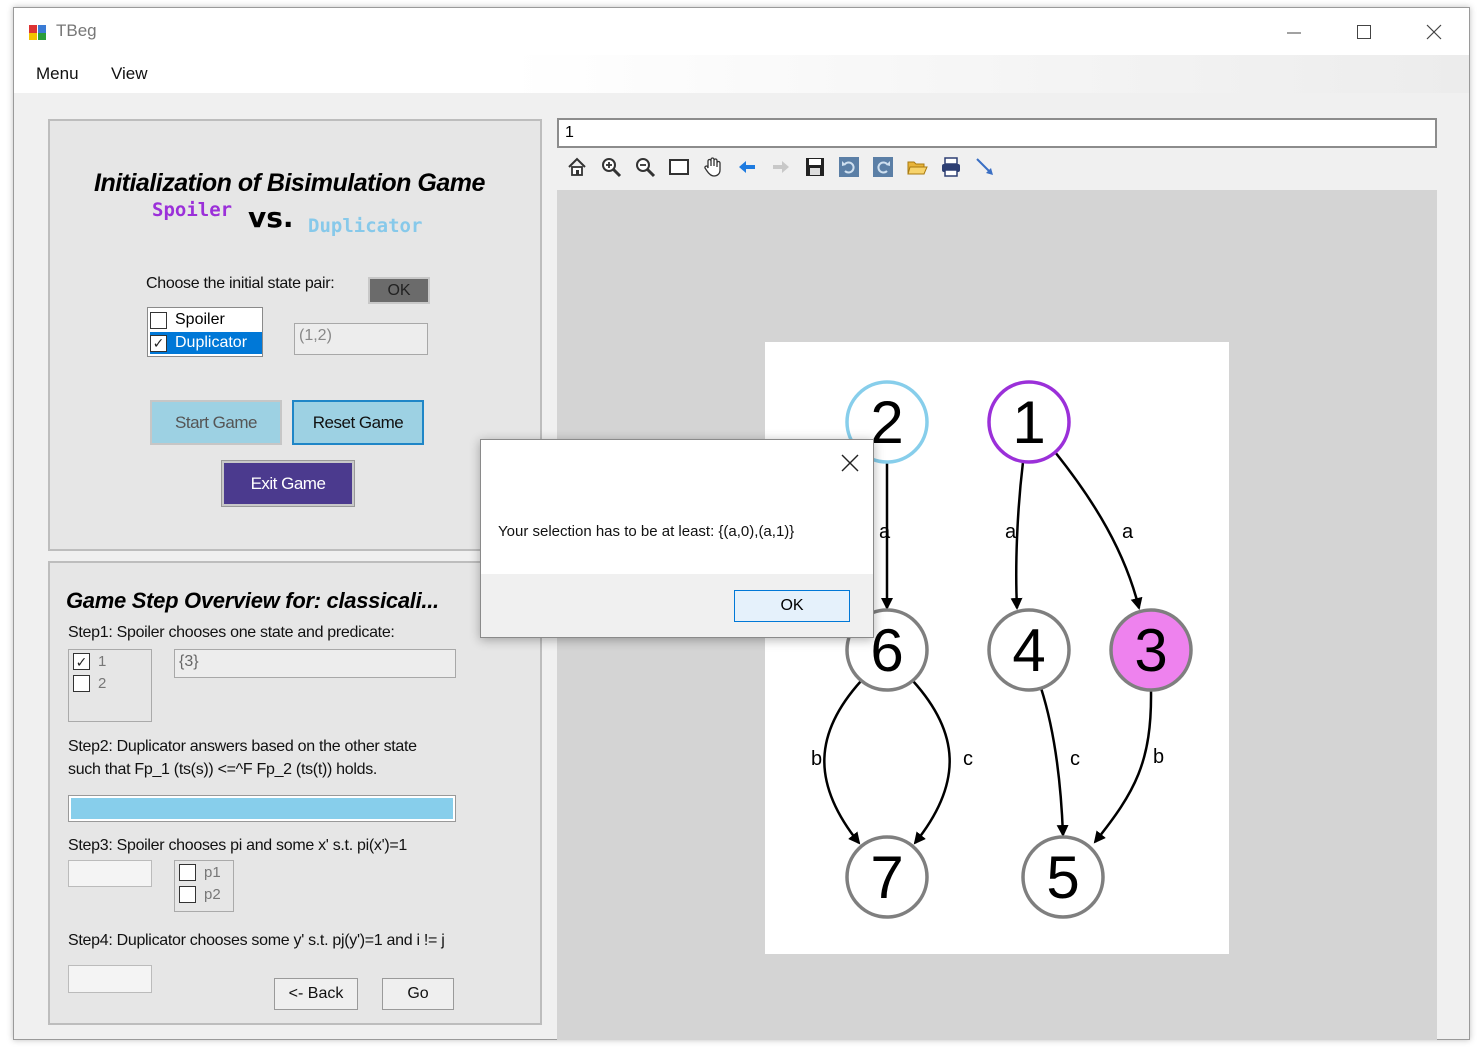 This screenshot has width=1481, height=1049. What do you see at coordinates (102, 683) in the screenshot?
I see `state-label: 2` at bounding box center [102, 683].